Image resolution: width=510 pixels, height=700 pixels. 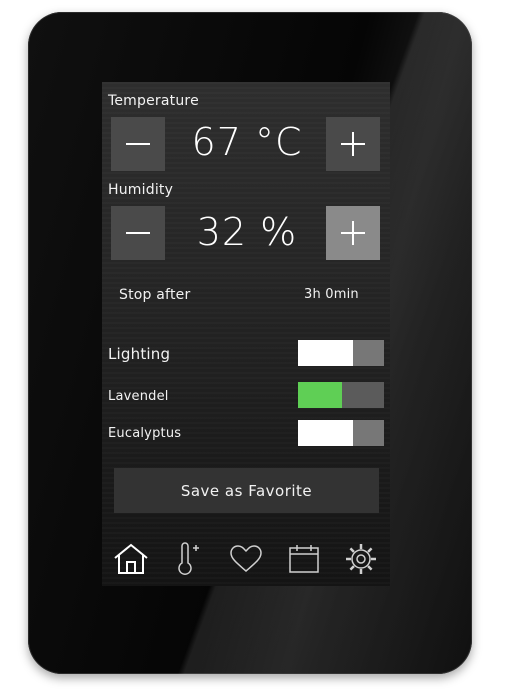 I want to click on calendar-icon, so click(x=303, y=559).